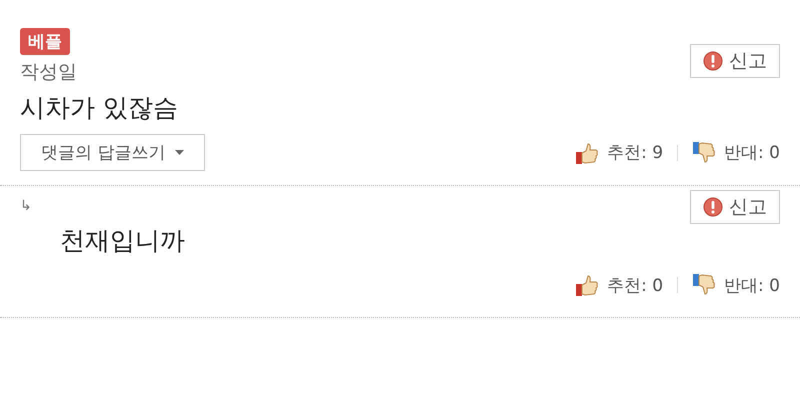 The width and height of the screenshot is (800, 413). I want to click on best-badge: 베플, so click(45, 41).